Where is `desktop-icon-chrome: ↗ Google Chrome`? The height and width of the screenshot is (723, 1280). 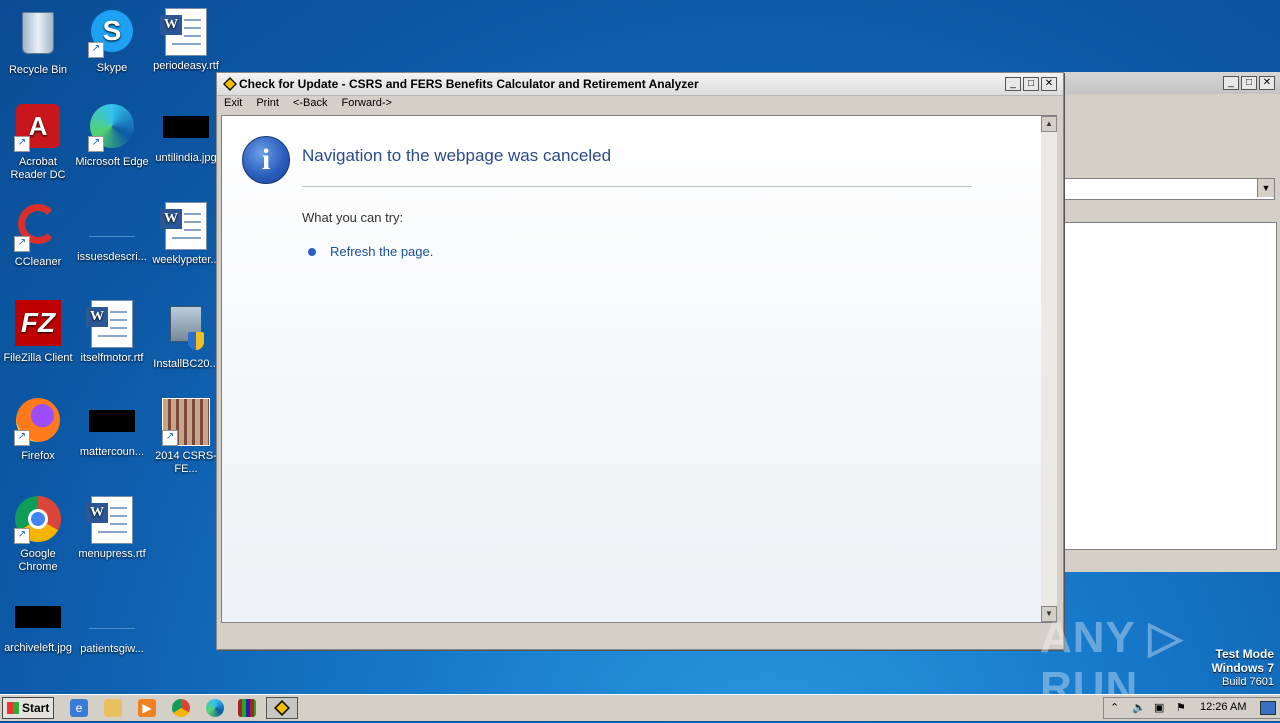
desktop-icon-chrome: ↗ Google Chrome is located at coordinates (38, 535).